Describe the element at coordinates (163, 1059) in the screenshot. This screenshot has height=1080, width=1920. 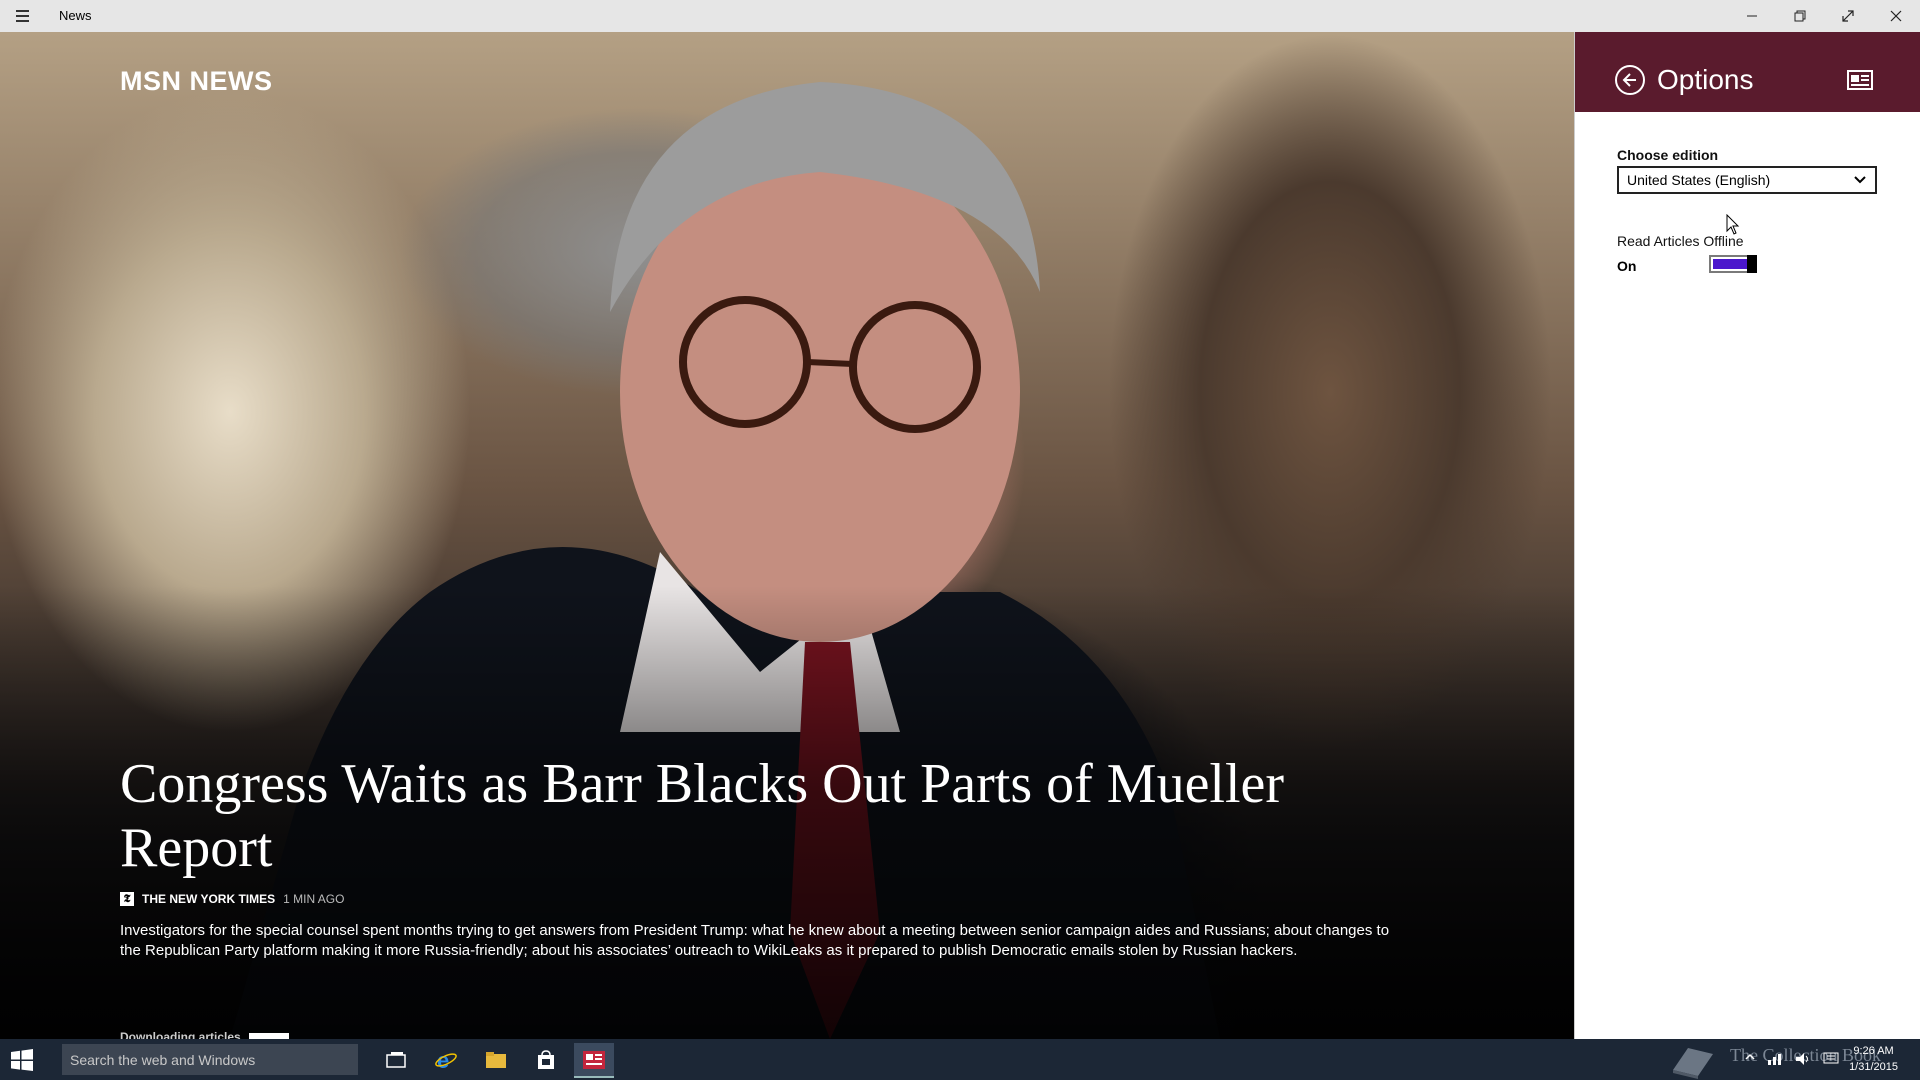
I see `search-placeholder: Search the web and Windows` at that location.